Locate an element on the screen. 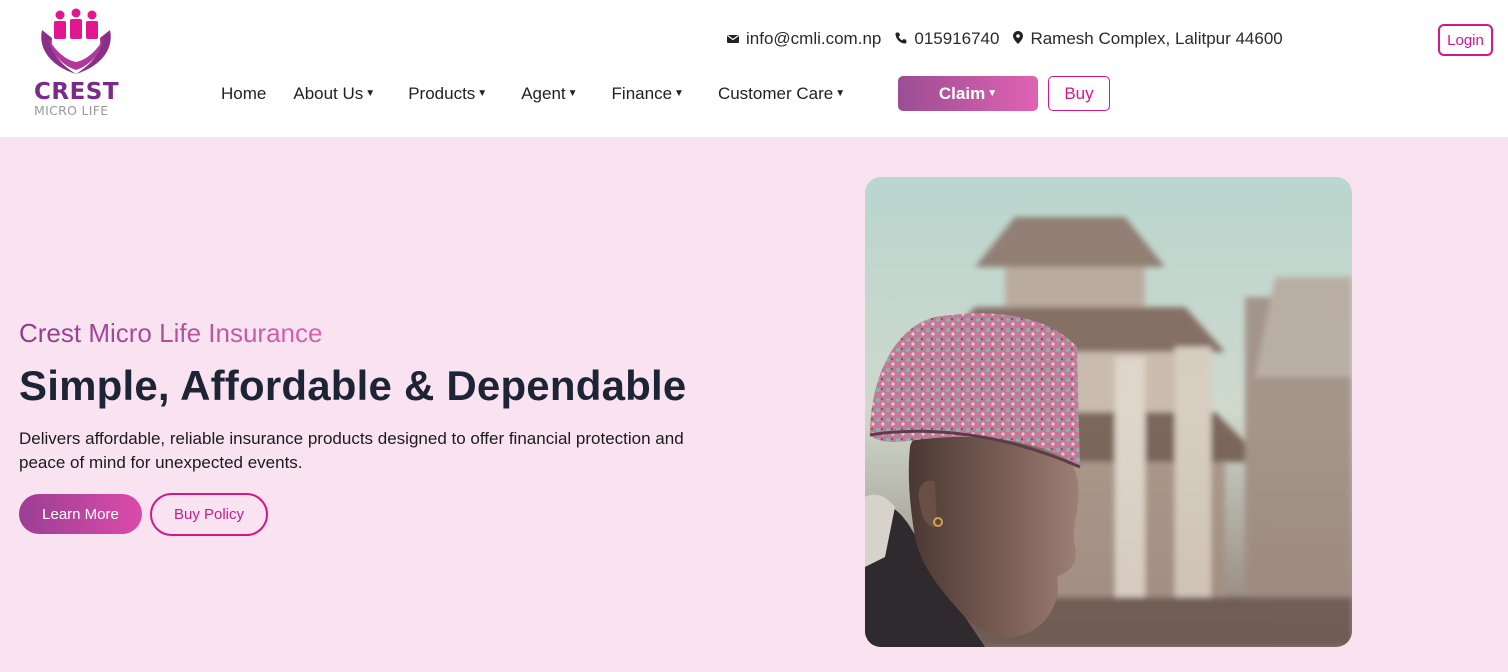 The image size is (1508, 672). contact-phone: 015916740 is located at coordinates (947, 39).